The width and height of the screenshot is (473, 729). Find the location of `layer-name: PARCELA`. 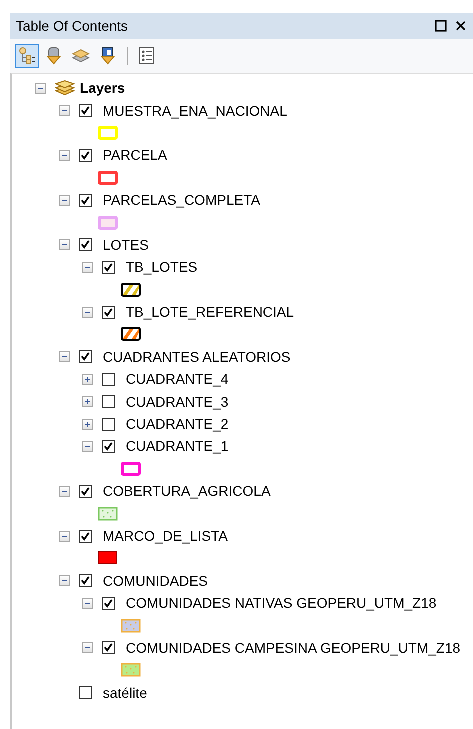

layer-name: PARCELA is located at coordinates (135, 155).